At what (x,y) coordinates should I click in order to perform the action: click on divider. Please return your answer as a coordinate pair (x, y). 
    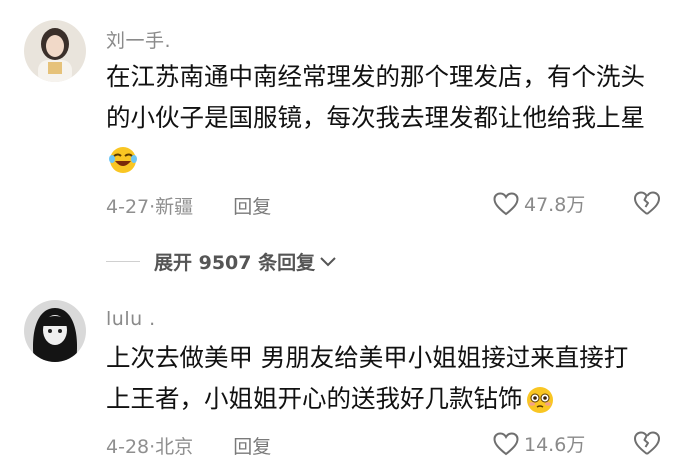
    Looking at the image, I should click on (123, 261).